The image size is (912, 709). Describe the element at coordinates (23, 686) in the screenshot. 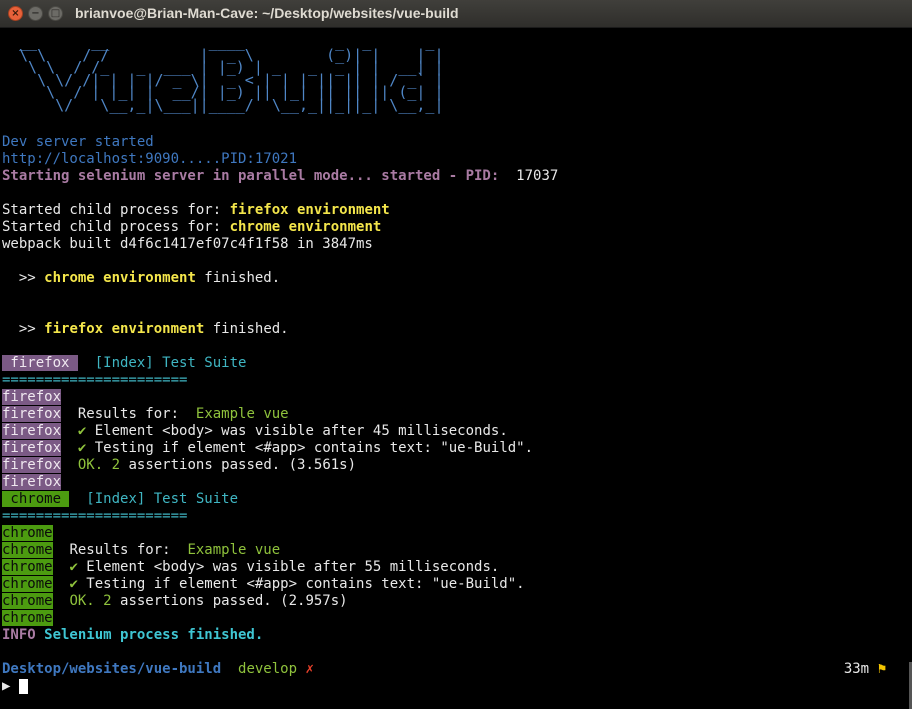

I see `text-cursor` at that location.